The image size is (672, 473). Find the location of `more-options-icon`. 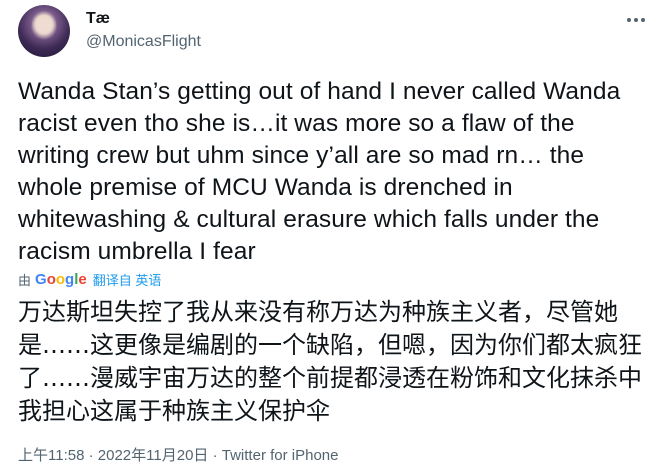

more-options-icon is located at coordinates (636, 20).